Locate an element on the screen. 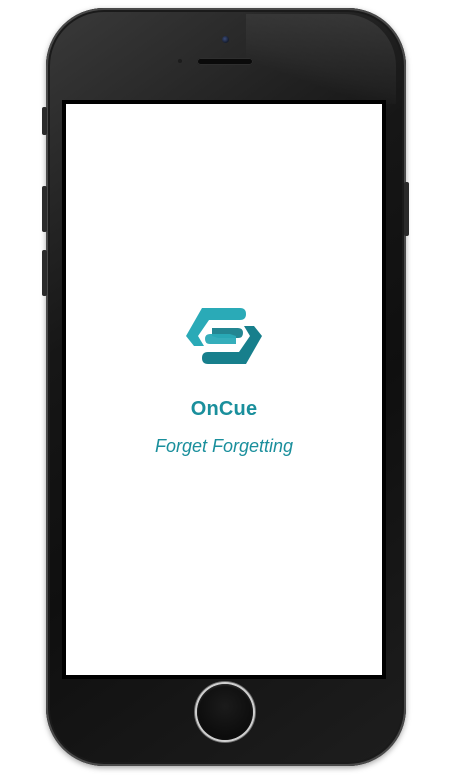 This screenshot has height=781, width=465. app-name: OnCue is located at coordinates (224, 409).